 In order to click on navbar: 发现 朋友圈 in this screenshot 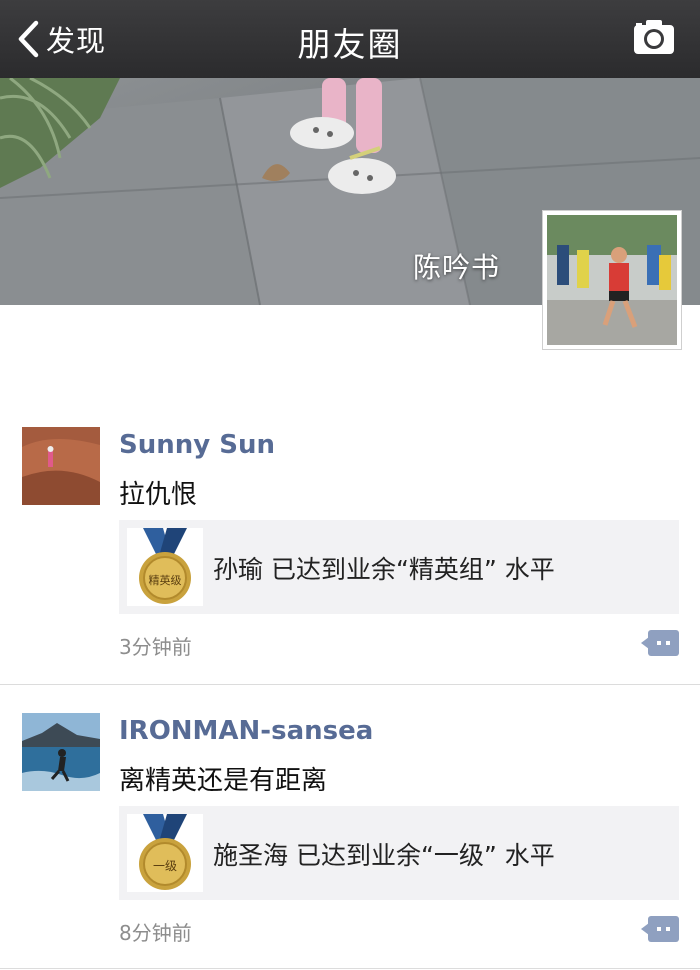, I will do `click(350, 39)`.